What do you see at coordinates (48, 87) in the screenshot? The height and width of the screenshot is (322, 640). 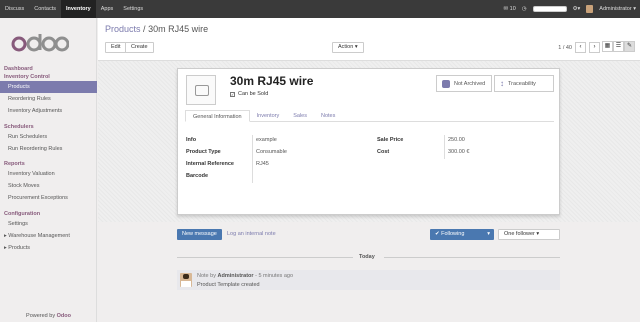 I see `sidebar-item-products: Products` at bounding box center [48, 87].